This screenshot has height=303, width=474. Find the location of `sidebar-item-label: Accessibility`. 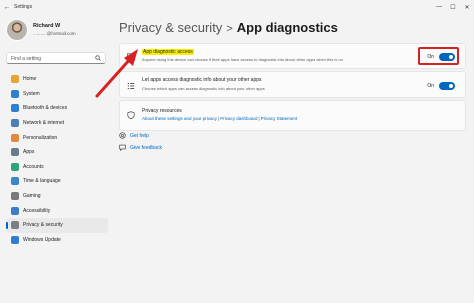

sidebar-item-label: Accessibility is located at coordinates (37, 210).